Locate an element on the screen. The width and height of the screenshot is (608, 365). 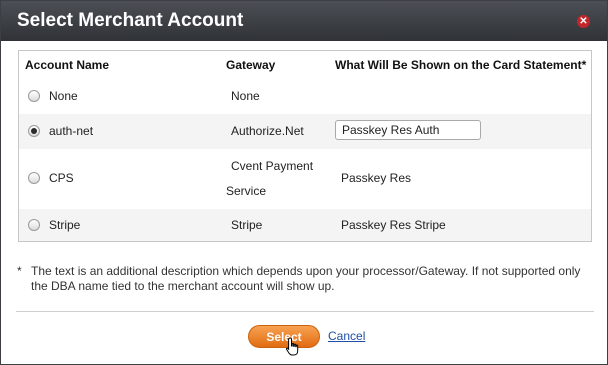
header-account-name: Account Name is located at coordinates (67, 65).